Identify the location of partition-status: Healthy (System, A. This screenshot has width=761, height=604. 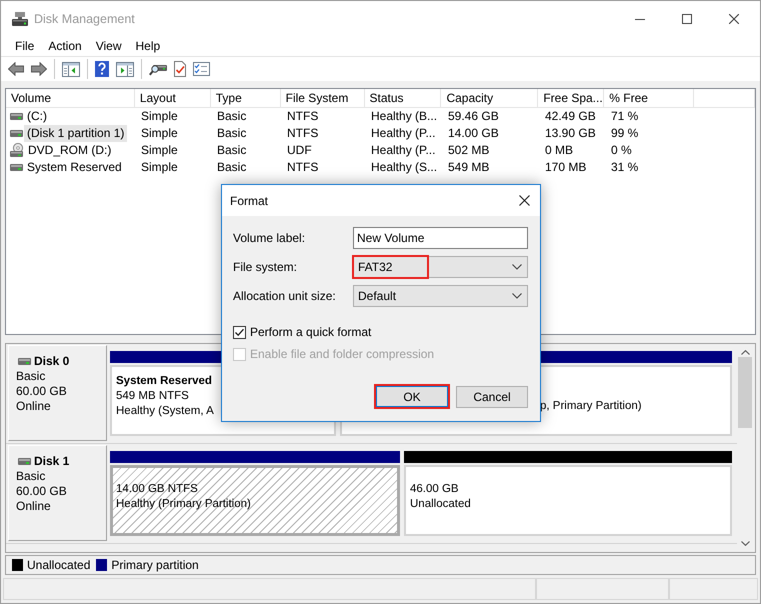
(165, 411).